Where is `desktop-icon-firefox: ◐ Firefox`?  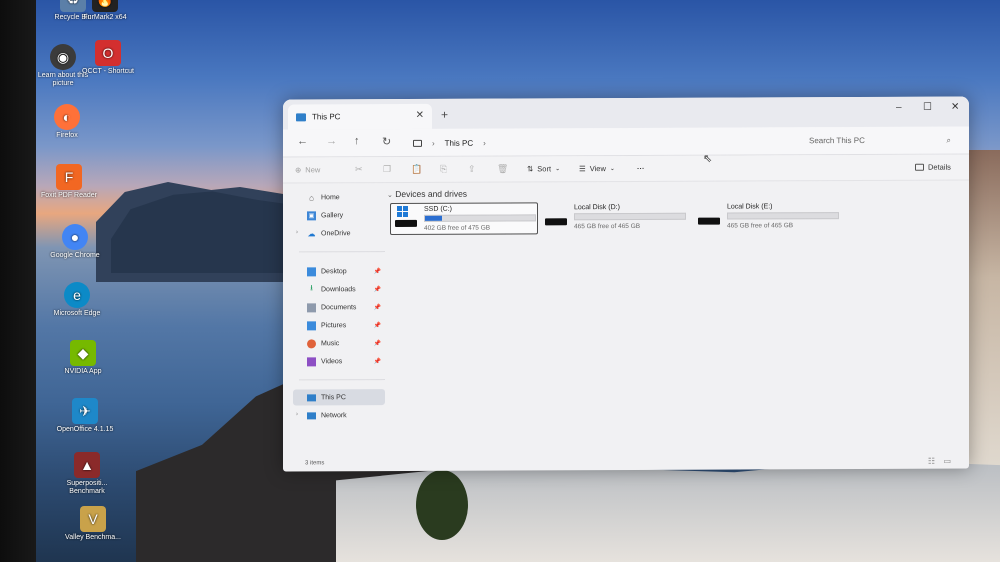 desktop-icon-firefox: ◐ Firefox is located at coordinates (67, 122).